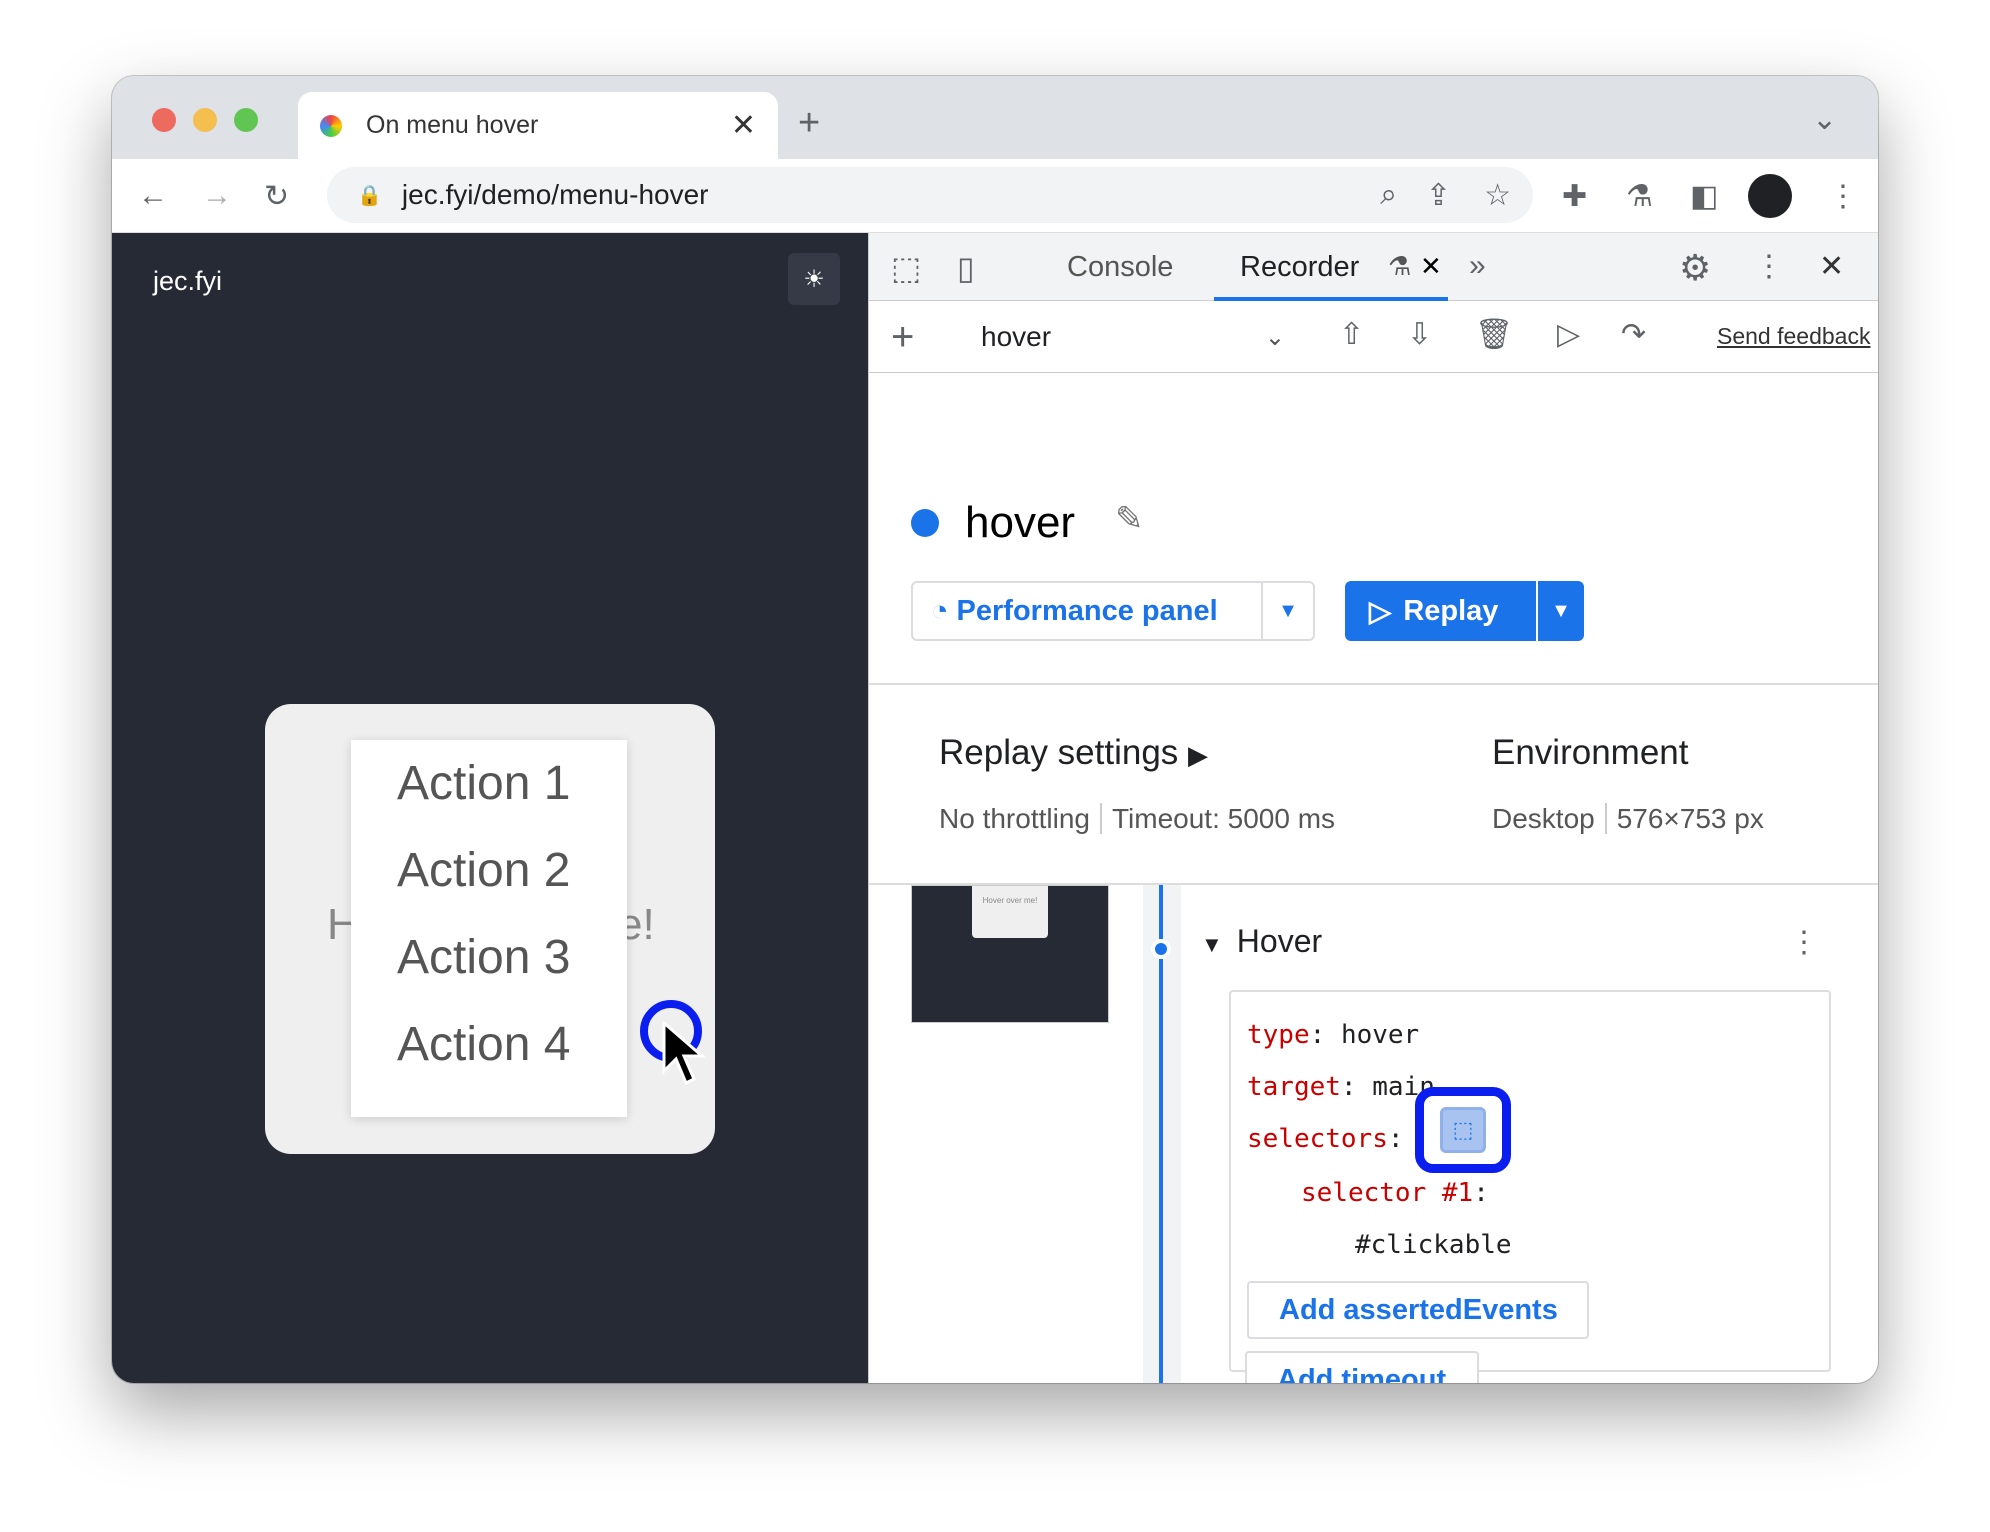 The image size is (1990, 1532). I want to click on devtools-tab-bar: ⬚ ▯ Console Recorder ⚗ ✕ » ⚙ ⋮ ✕, so click(1373, 267).